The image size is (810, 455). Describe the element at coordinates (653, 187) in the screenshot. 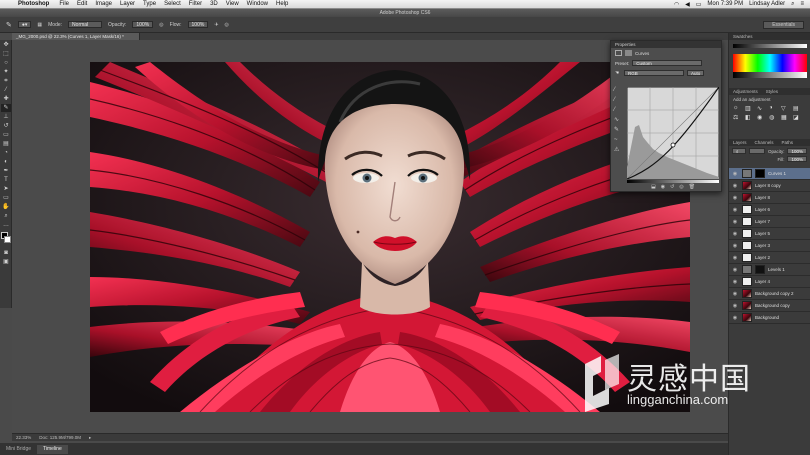

I see `clip-to-layer-icon: ⬓` at that location.